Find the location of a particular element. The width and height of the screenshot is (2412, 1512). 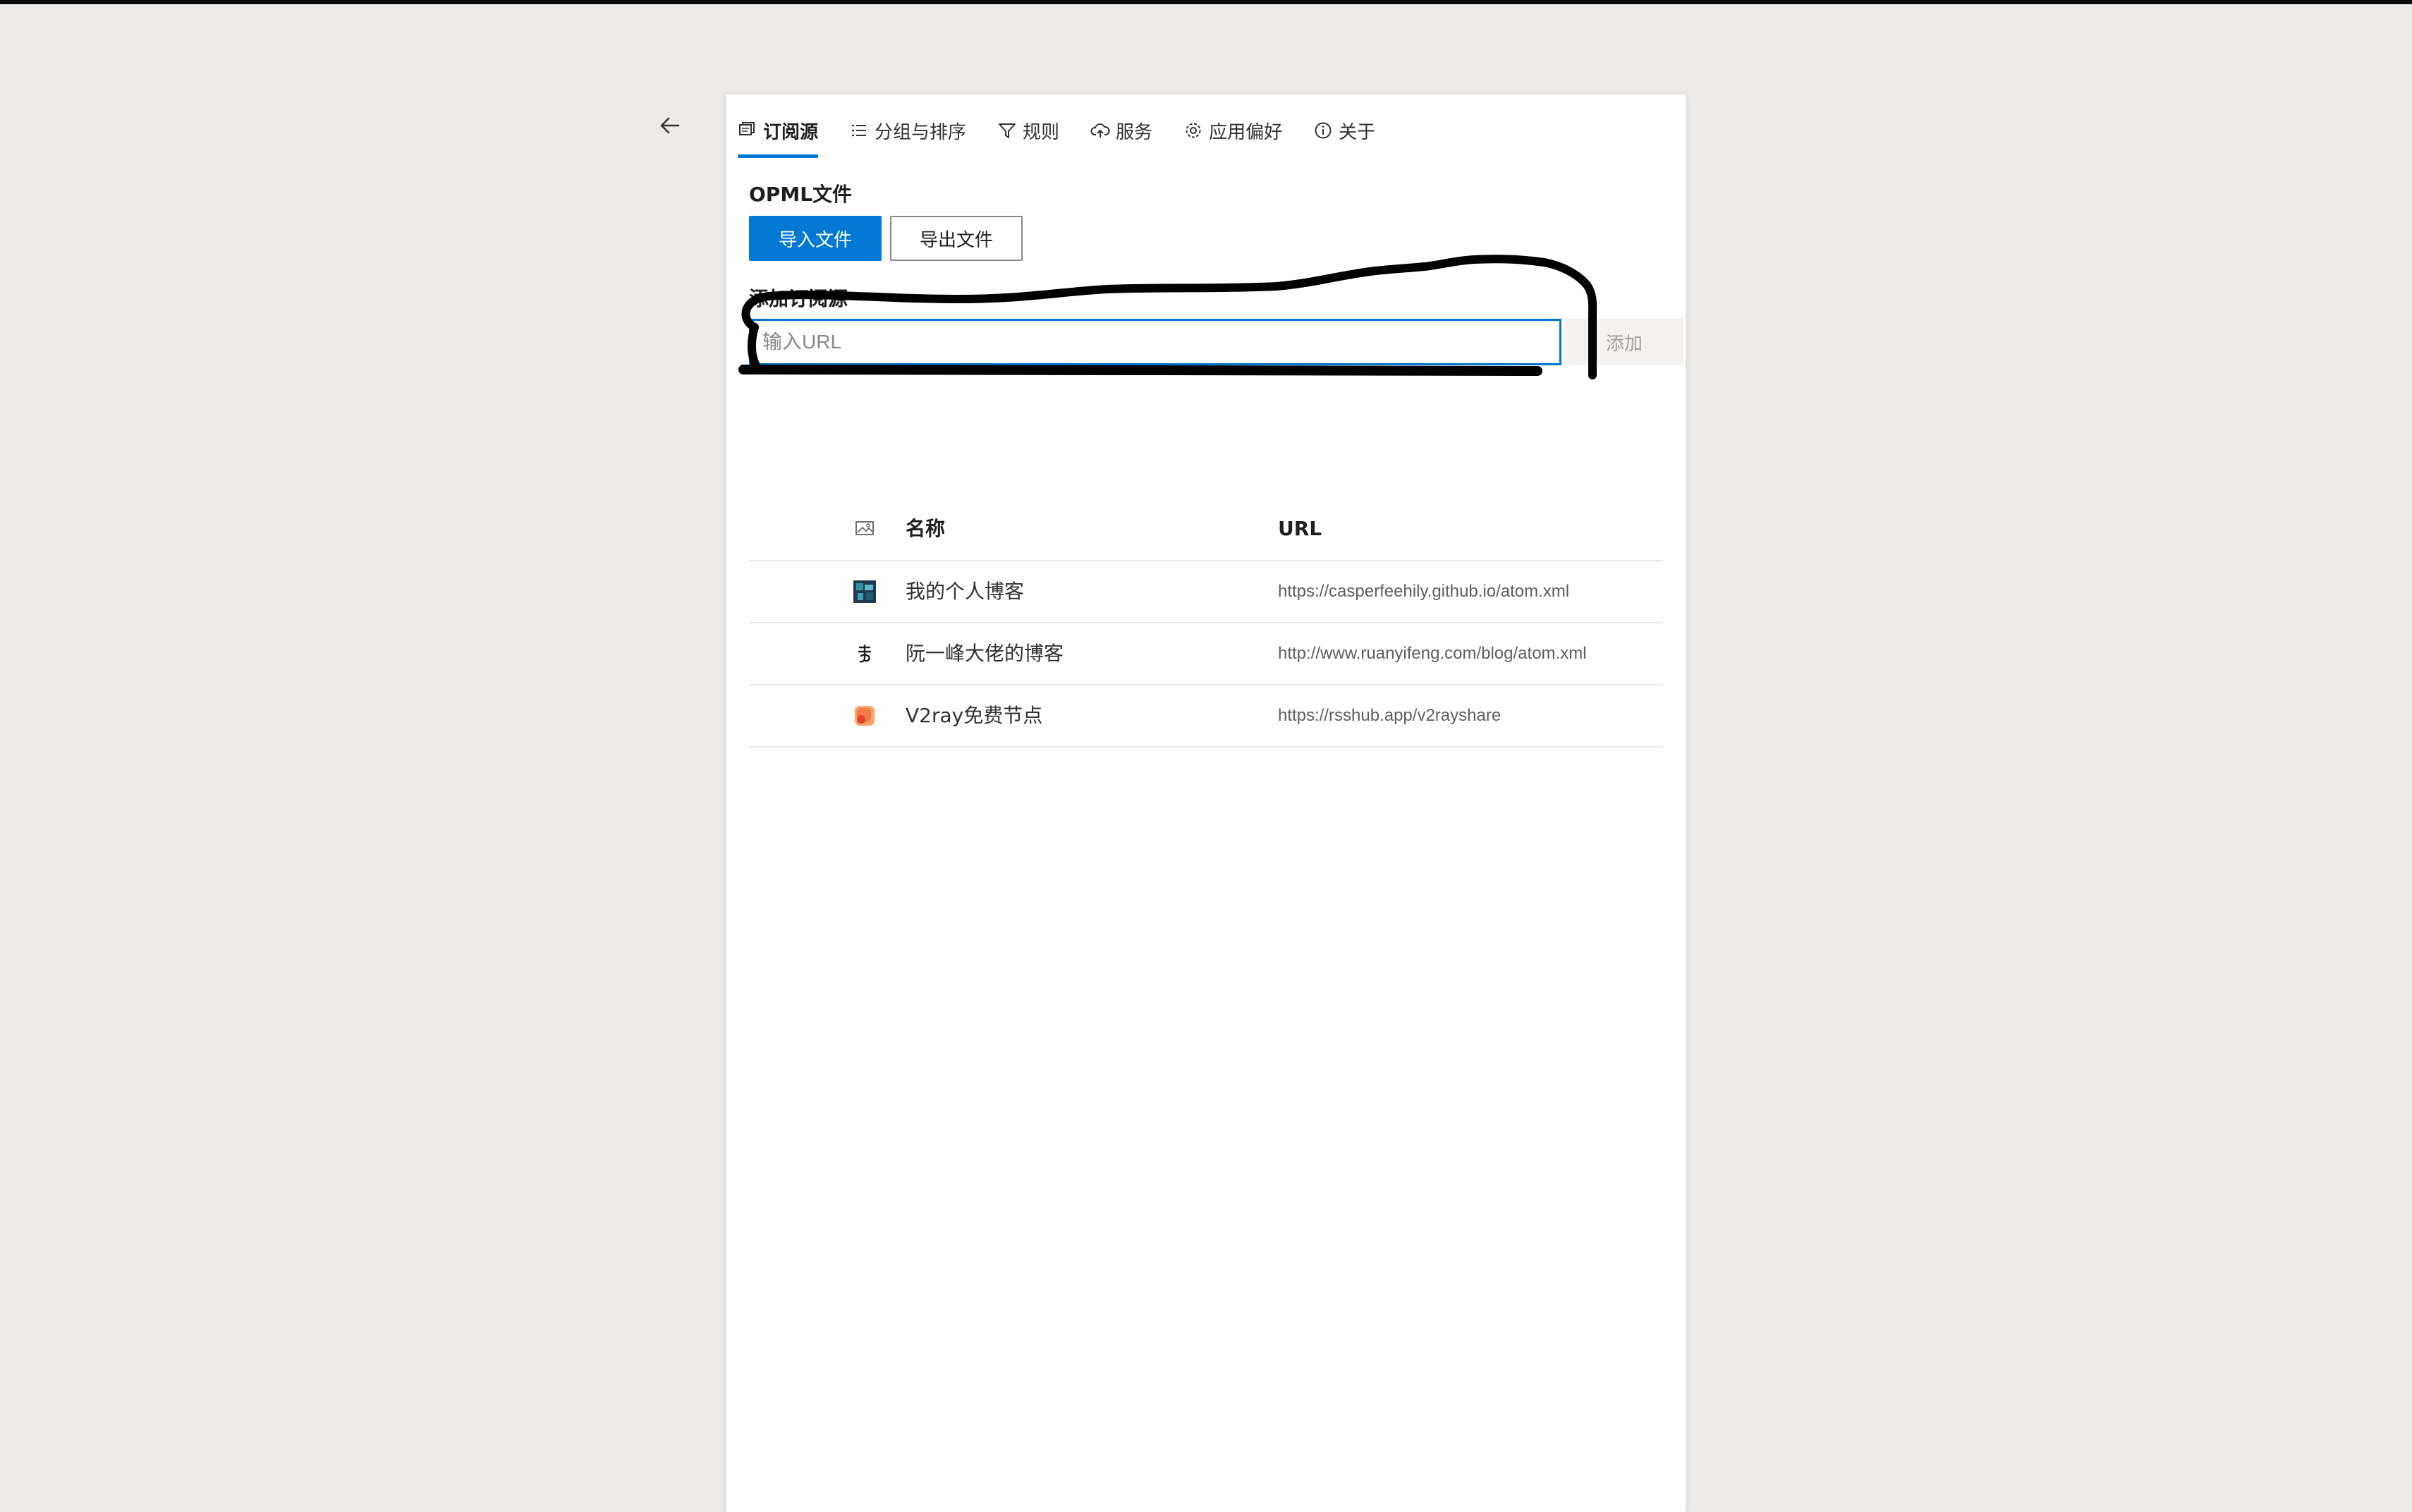

export-file-button: 导出文件 is located at coordinates (956, 238).